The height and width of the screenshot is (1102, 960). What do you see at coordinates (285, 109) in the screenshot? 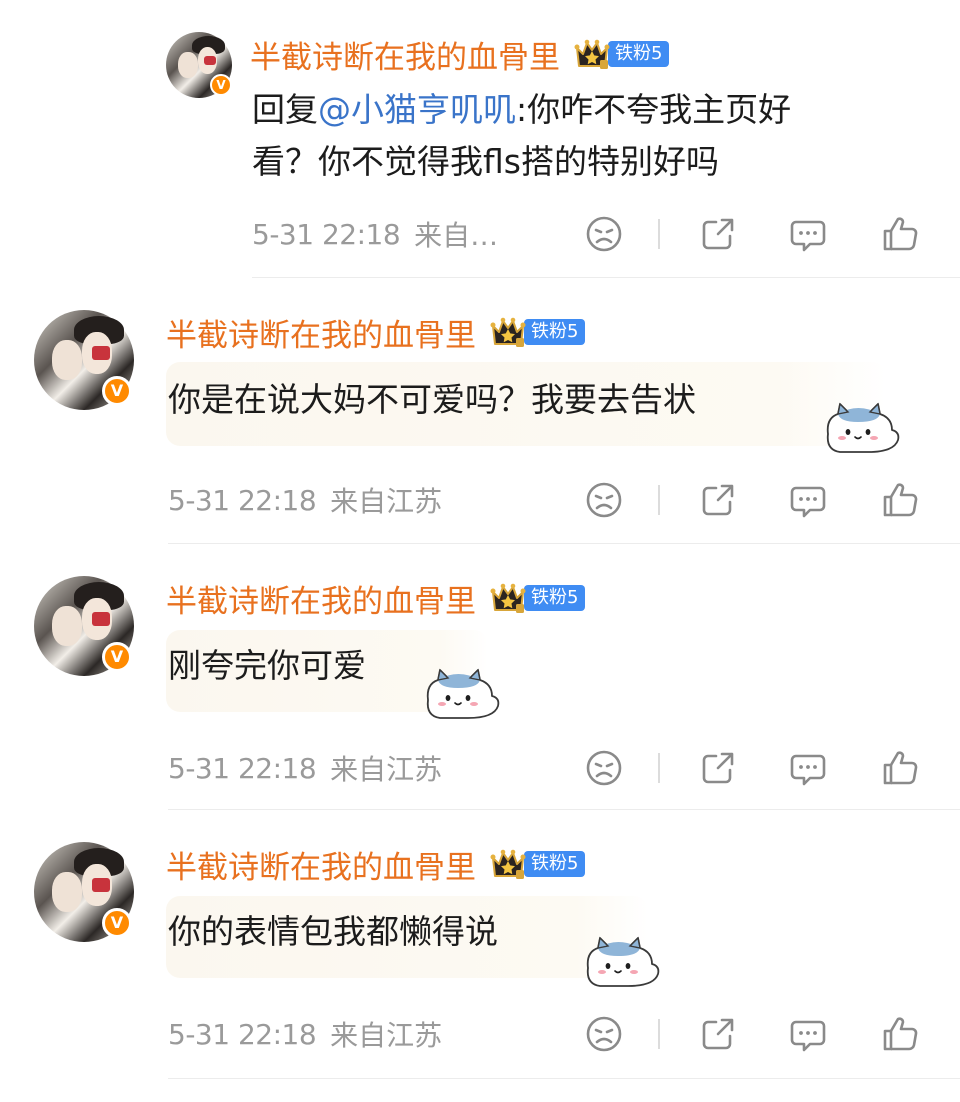
I see `reply-prefix: 回复` at bounding box center [285, 109].